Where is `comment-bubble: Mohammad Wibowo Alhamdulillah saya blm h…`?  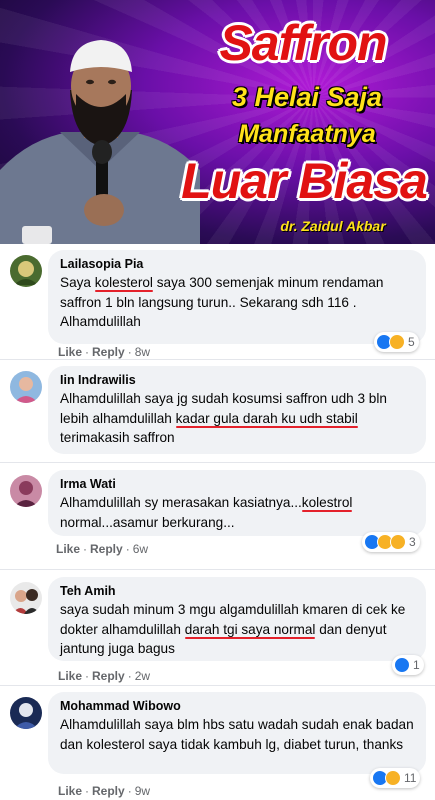
comment-bubble: Mohammad Wibowo Alhamdulillah saya blm h… is located at coordinates (237, 733).